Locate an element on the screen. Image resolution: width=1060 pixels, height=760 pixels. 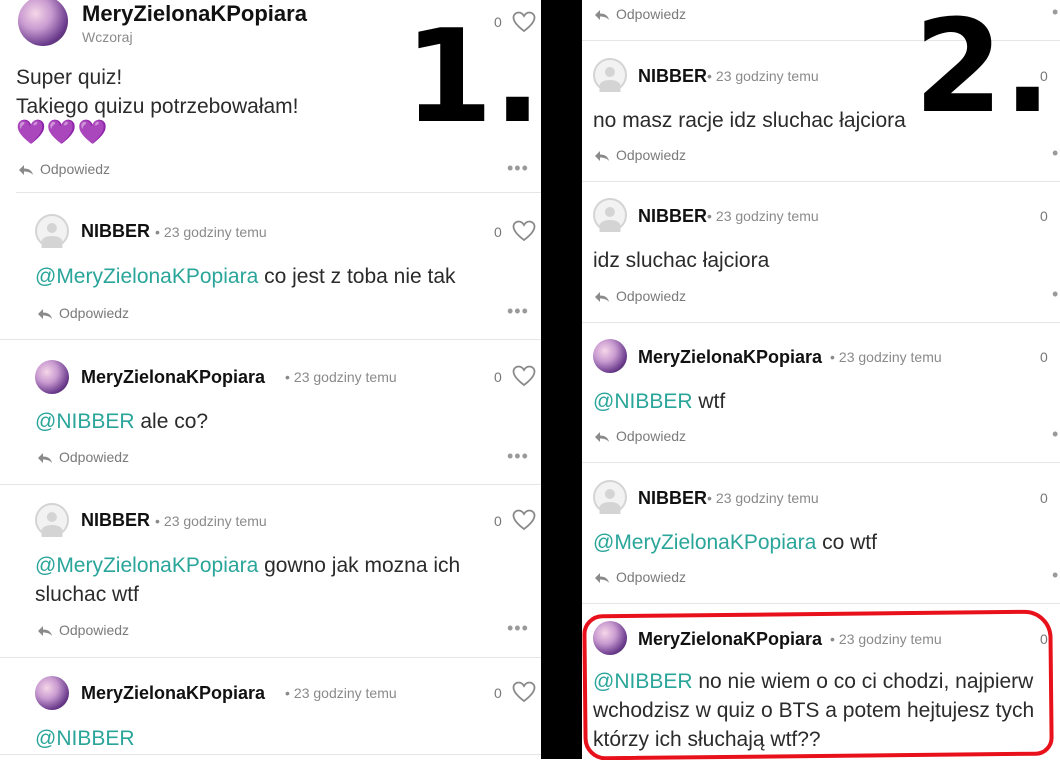
comment-body: co jest z toba nie tak is located at coordinates (357, 276).